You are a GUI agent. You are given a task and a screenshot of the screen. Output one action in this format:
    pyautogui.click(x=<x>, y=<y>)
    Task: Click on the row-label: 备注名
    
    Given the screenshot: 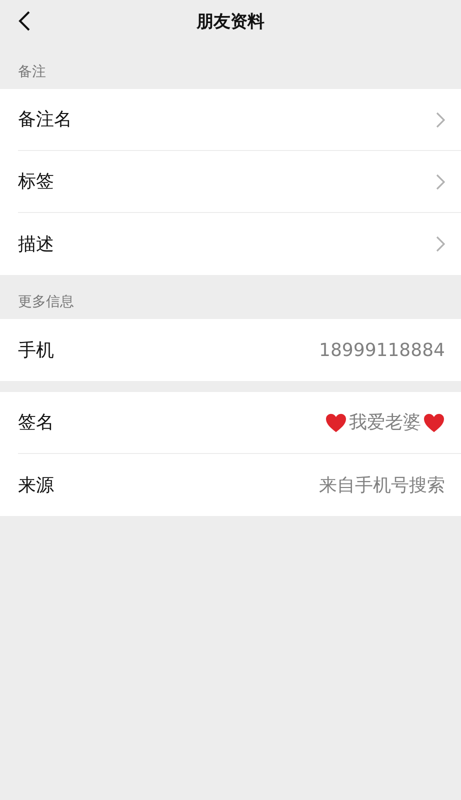 What is the action you would take?
    pyautogui.click(x=45, y=120)
    